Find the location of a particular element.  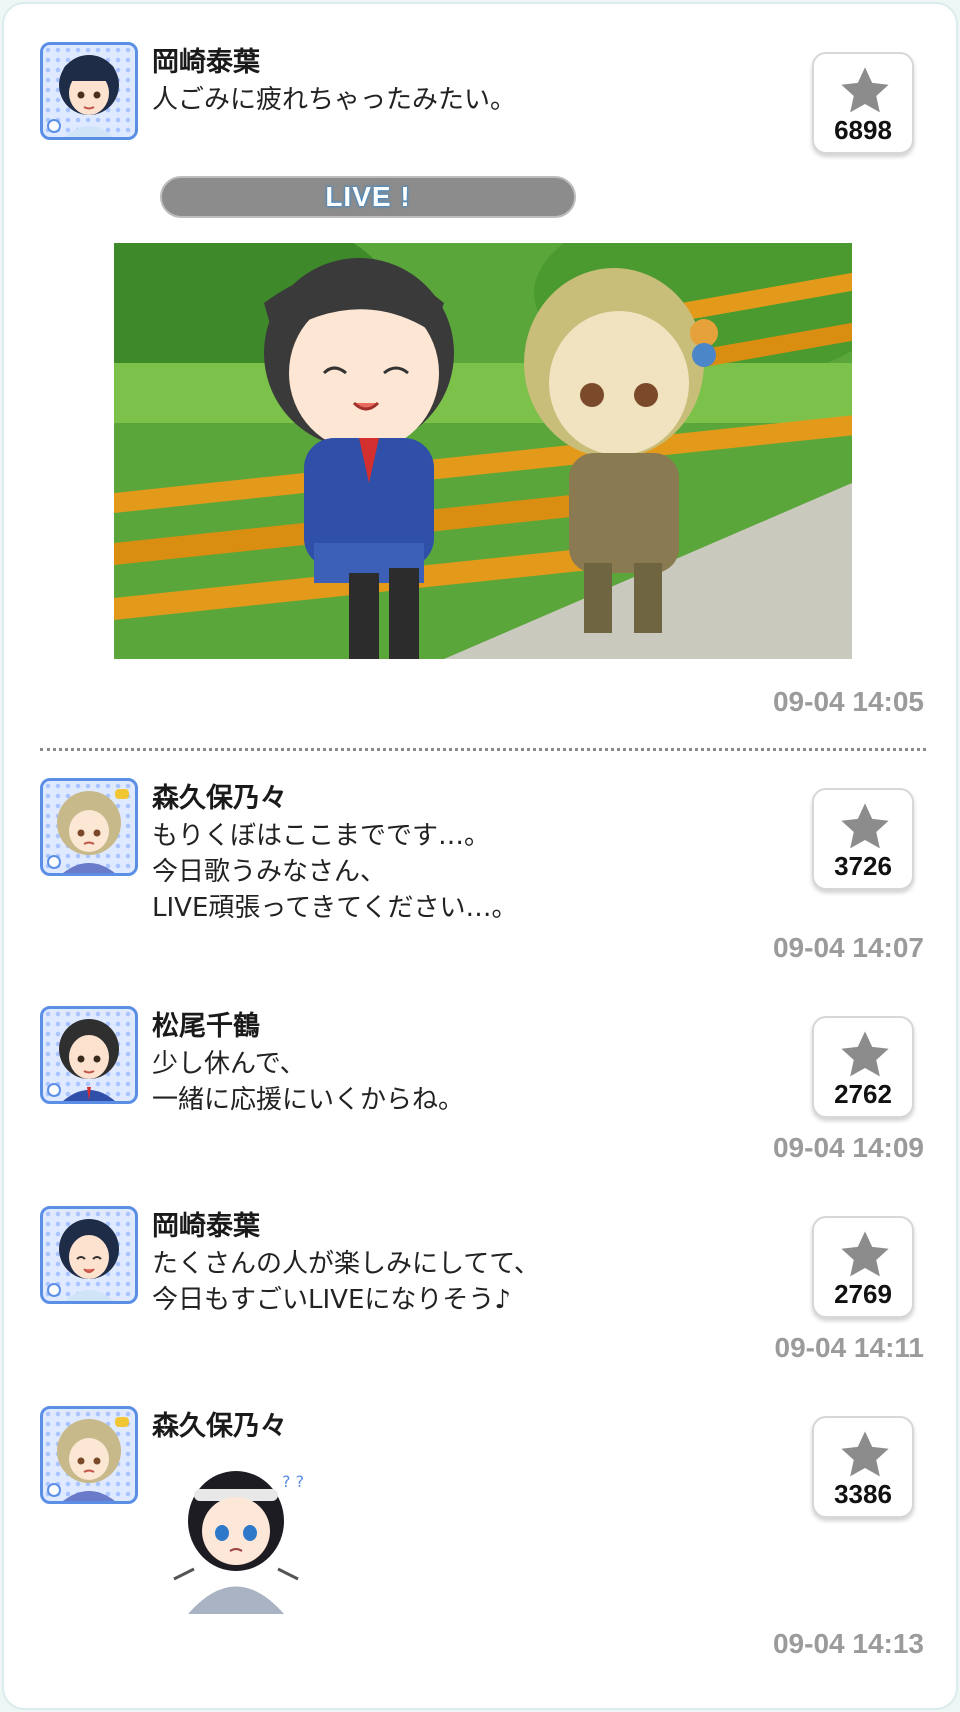

post-timestamp: 09-04 14:07 is located at coordinates (848, 947).